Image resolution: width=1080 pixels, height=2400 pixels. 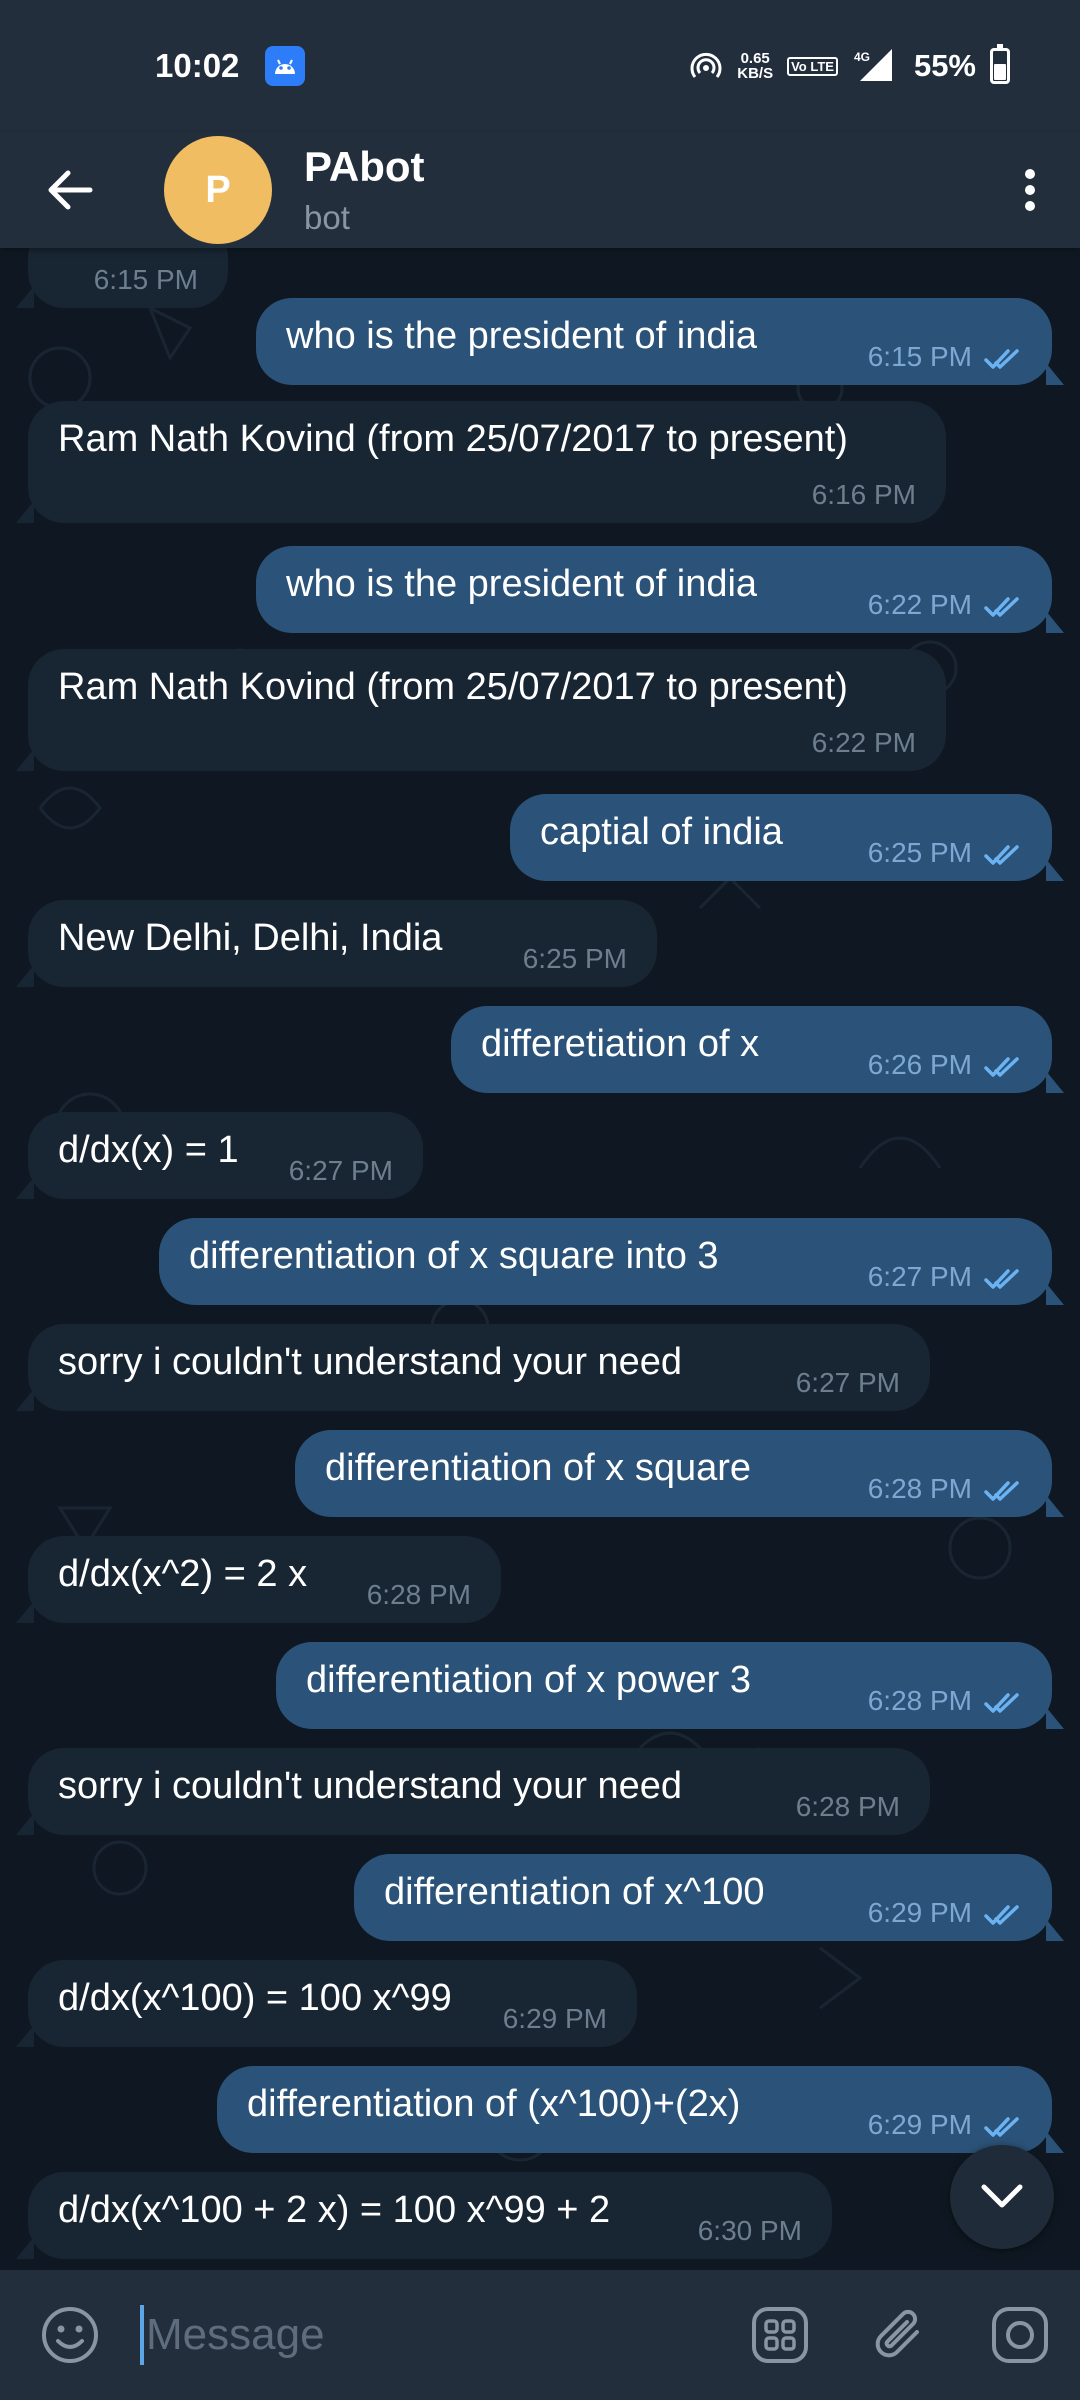 I want to click on outgoing-message: differentiation of x power 3 6:28 PM, so click(x=670, y=1685).